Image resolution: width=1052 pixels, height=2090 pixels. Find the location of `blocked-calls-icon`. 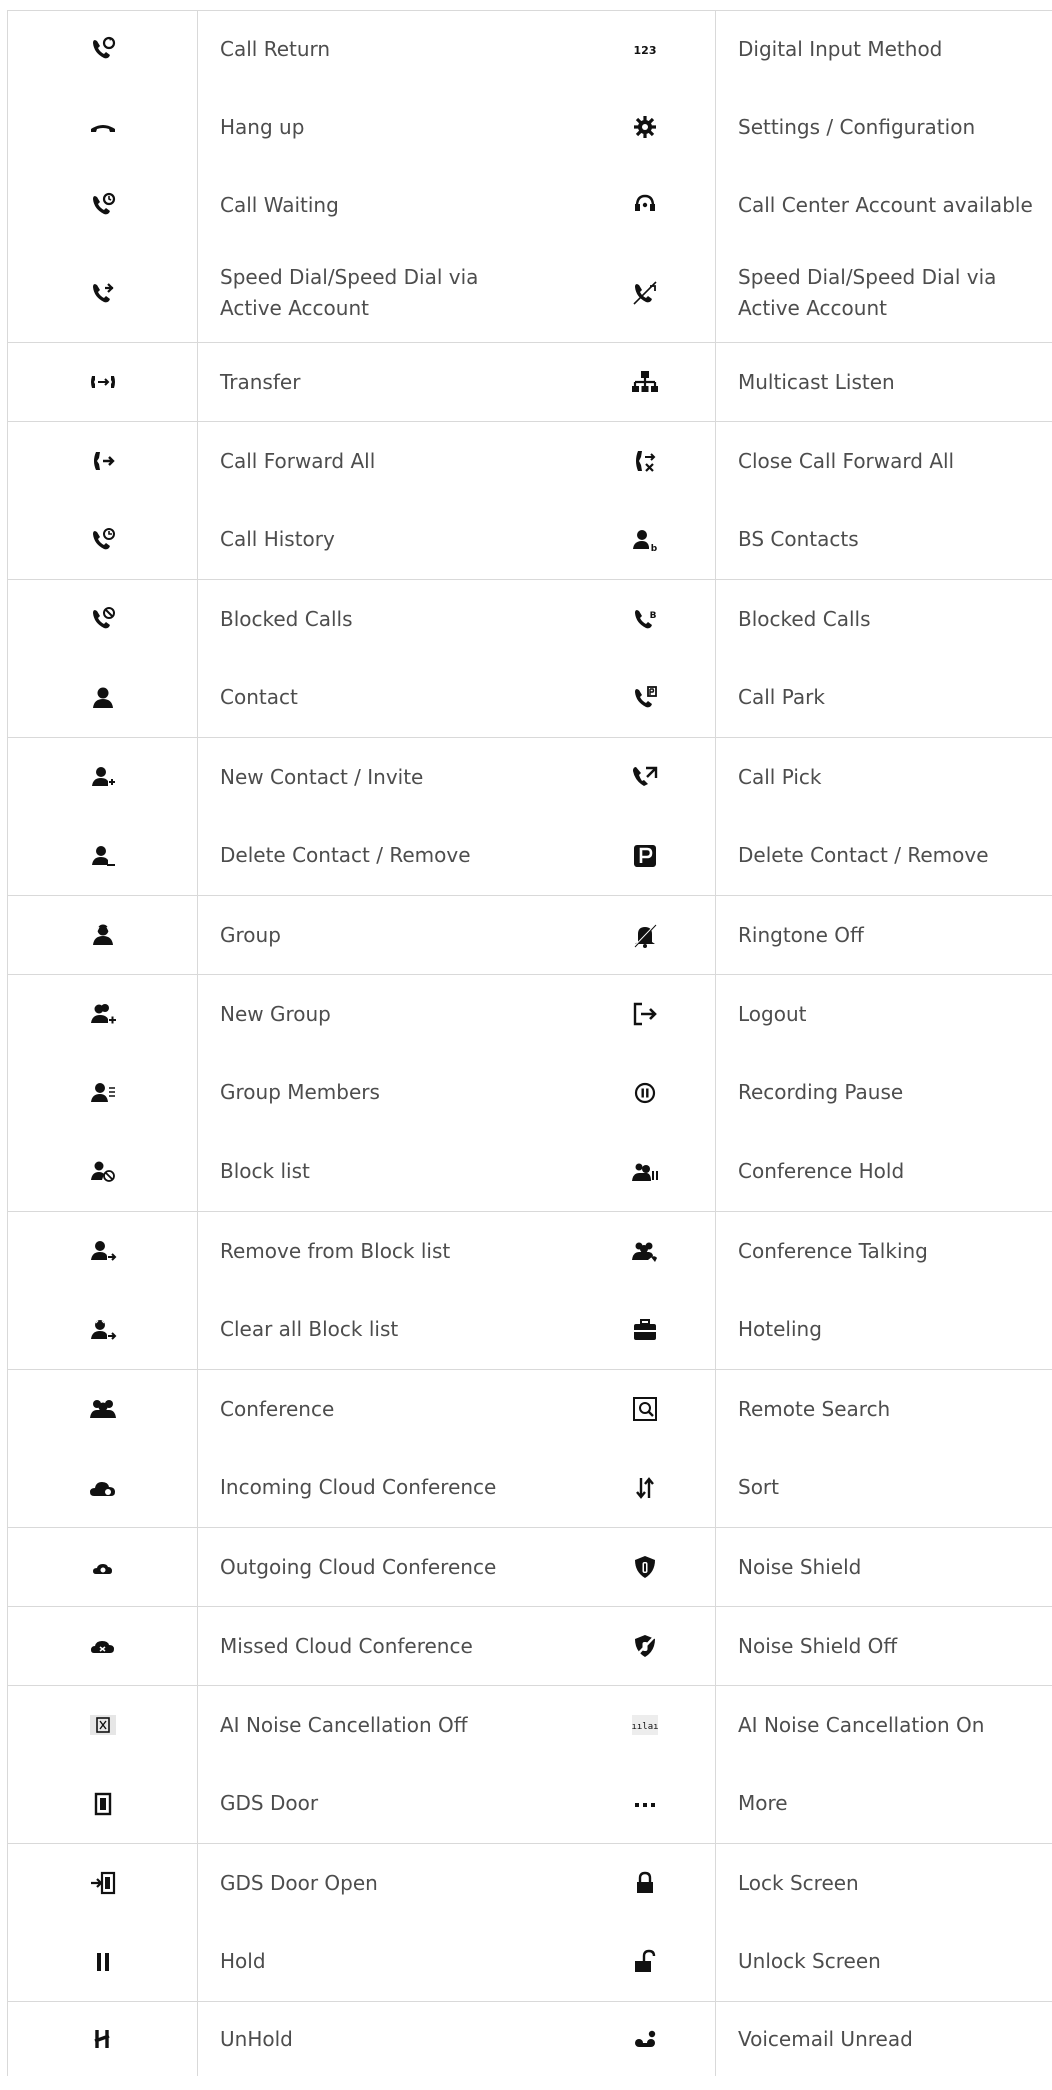

blocked-calls-icon is located at coordinates (103, 619).